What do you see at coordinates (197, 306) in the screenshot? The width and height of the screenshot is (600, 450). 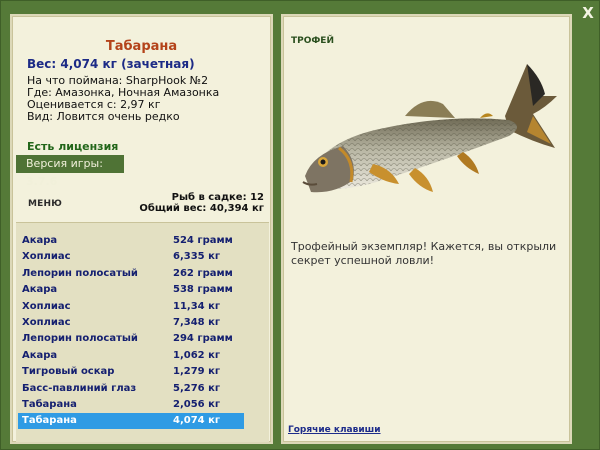 I see `catch-fish-weight: 11,34 кг` at bounding box center [197, 306].